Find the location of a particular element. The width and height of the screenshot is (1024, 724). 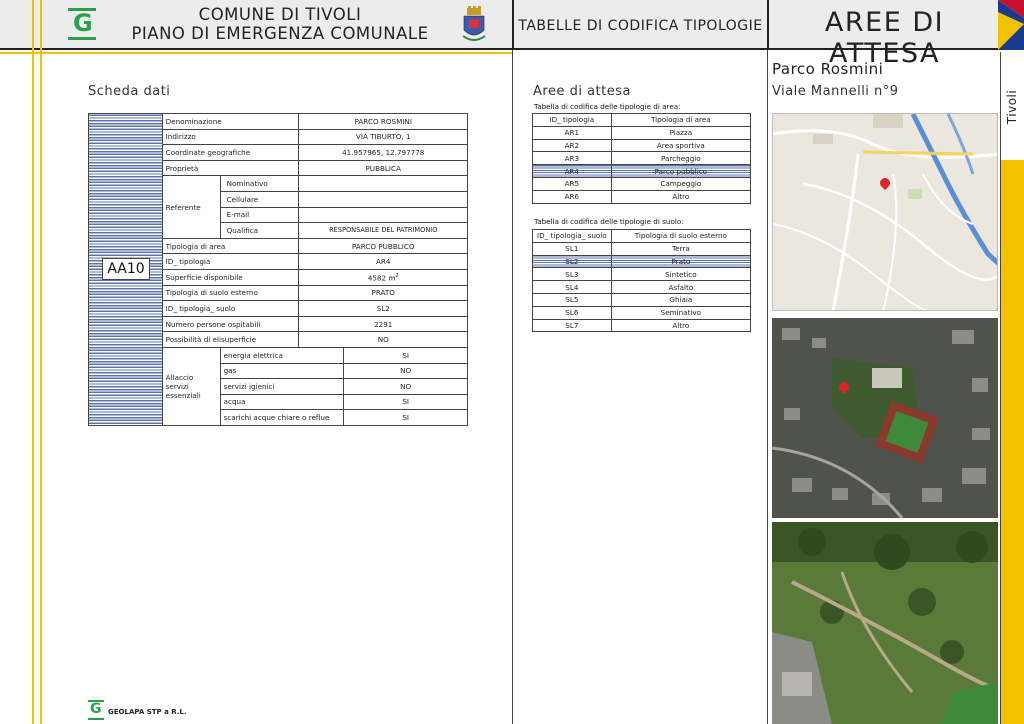

code-id-cell: AR4 is located at coordinates (572, 171).